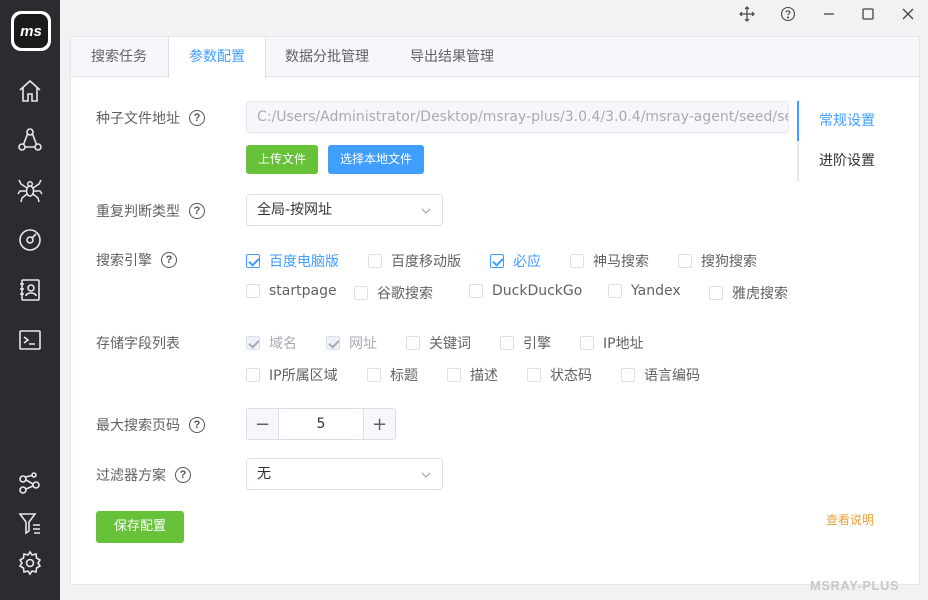 This screenshot has width=928, height=600. Describe the element at coordinates (494, 14) in the screenshot. I see `title-bar` at that location.